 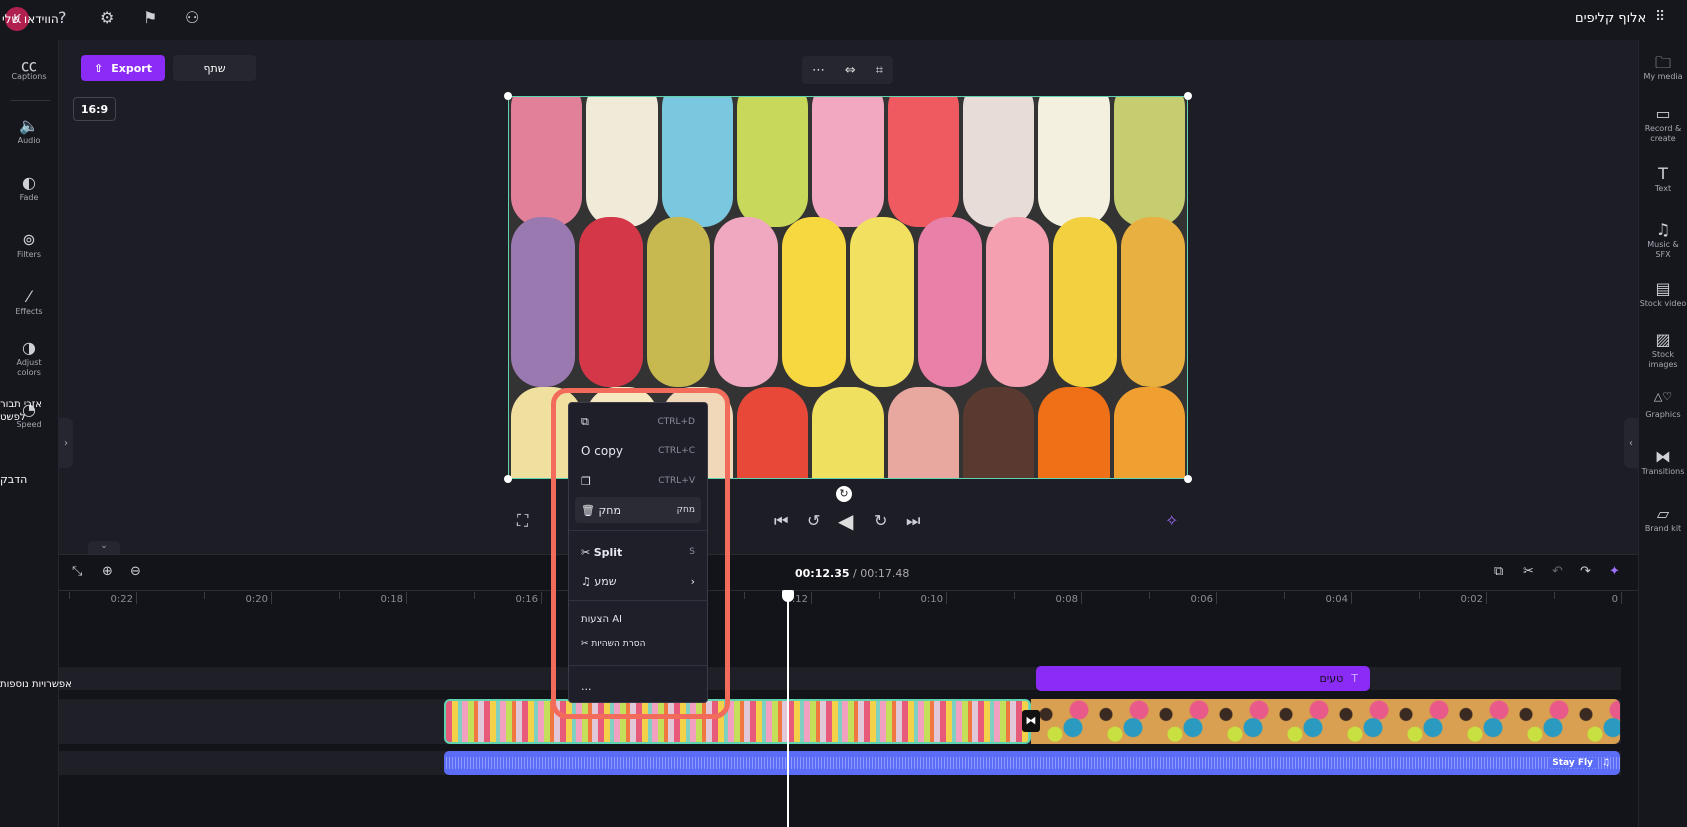 I want to click on collapse-right-panel-button: ‹, so click(x=1631, y=443).